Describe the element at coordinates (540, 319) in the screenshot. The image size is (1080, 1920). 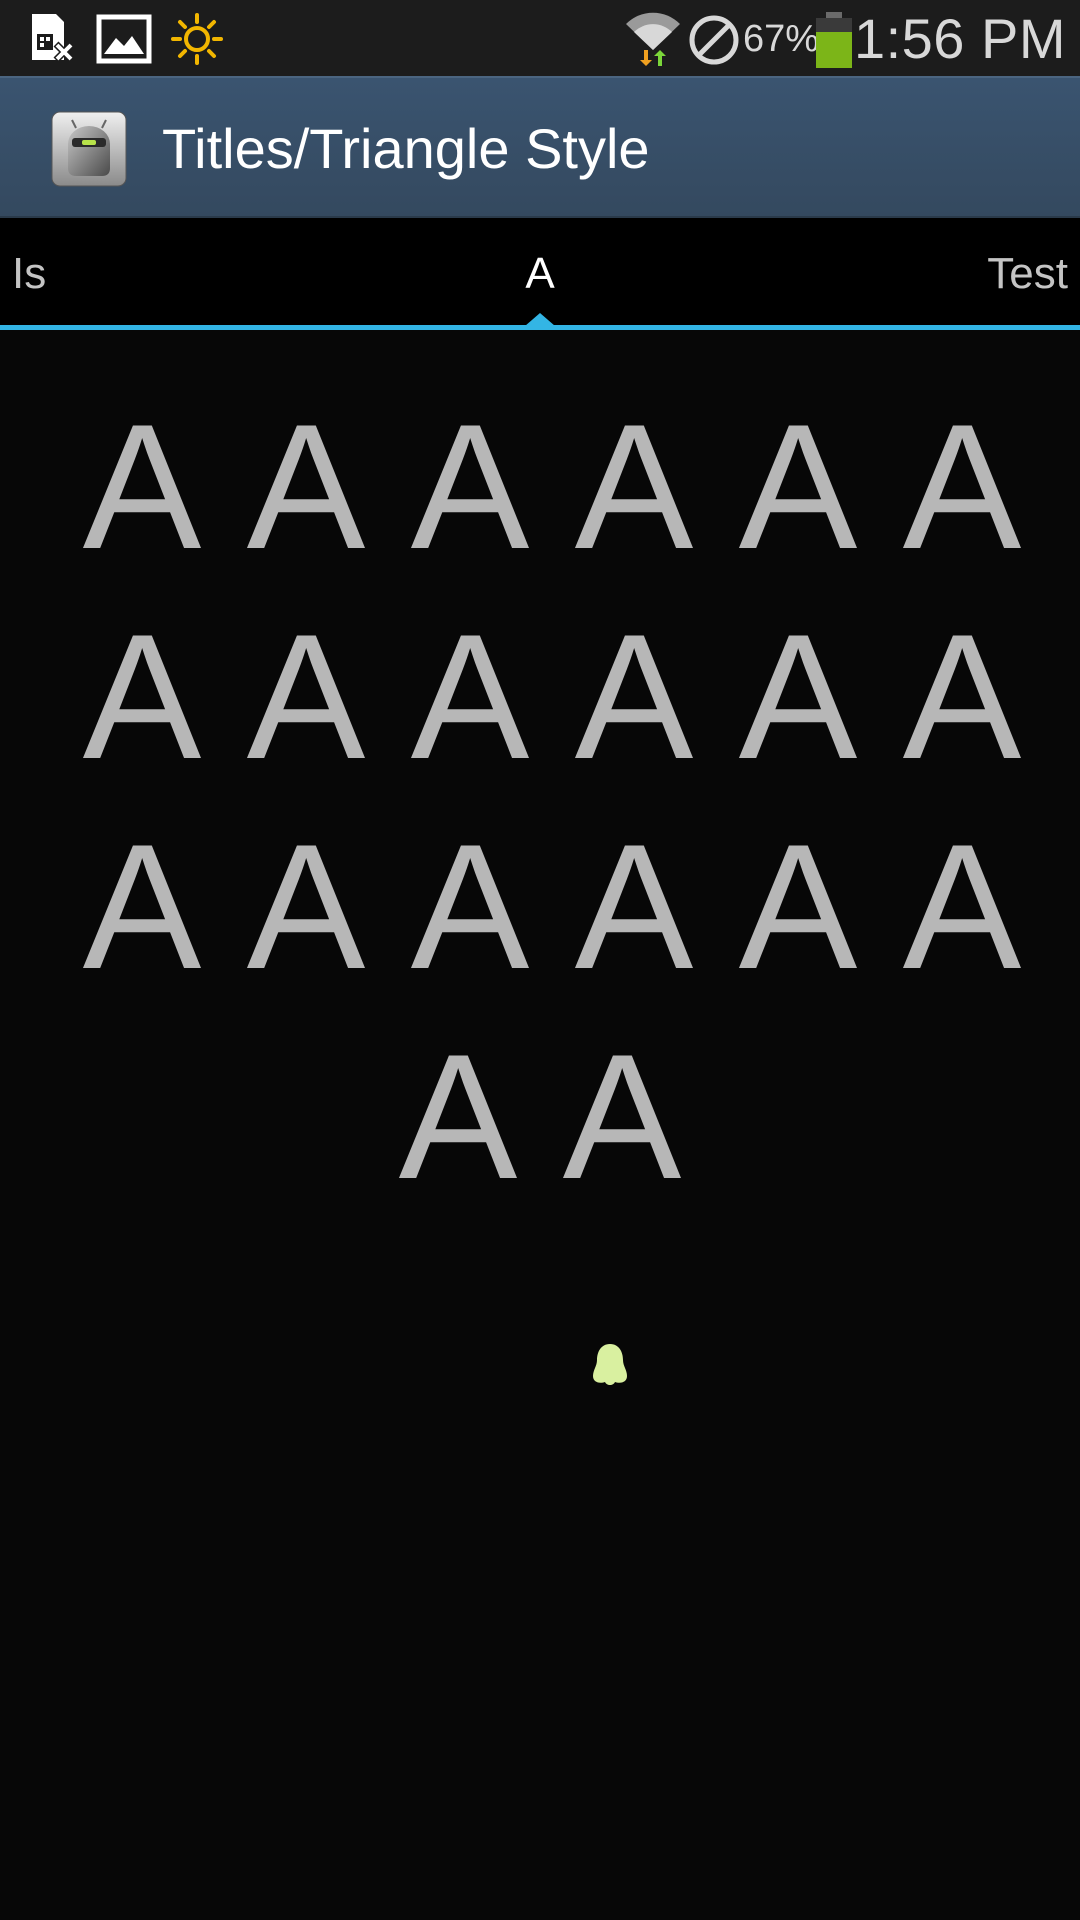
I see `indicator-triangle-icon` at that location.